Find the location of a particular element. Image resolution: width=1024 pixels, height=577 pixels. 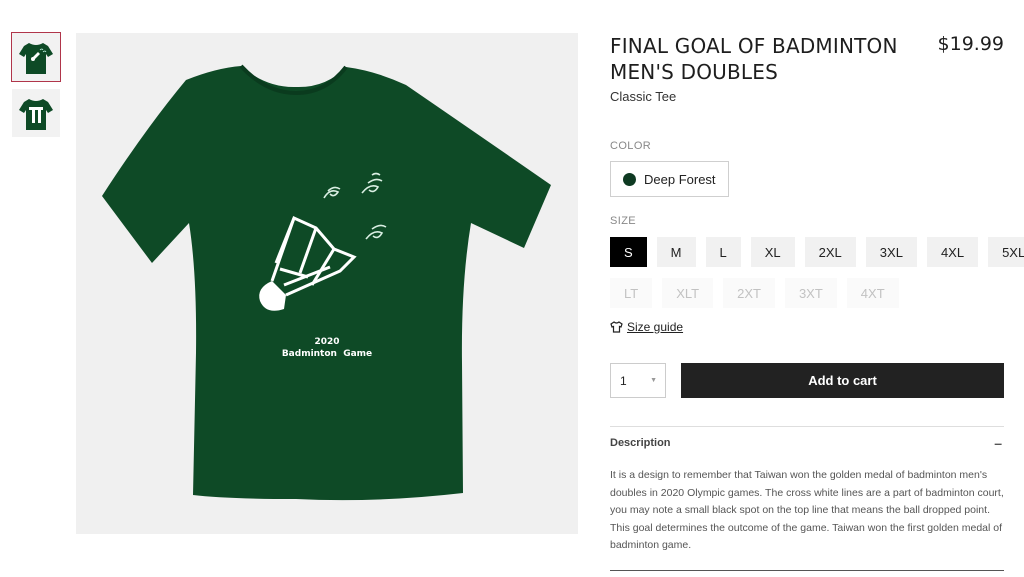

thumbnail-gallery is located at coordinates (36, 88).